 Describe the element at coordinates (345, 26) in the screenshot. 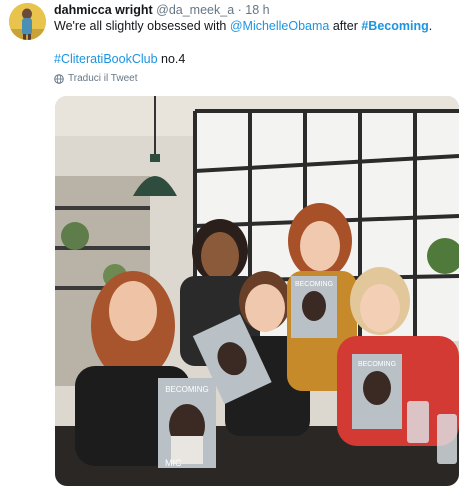

I see `tweet-text-part2: after` at that location.